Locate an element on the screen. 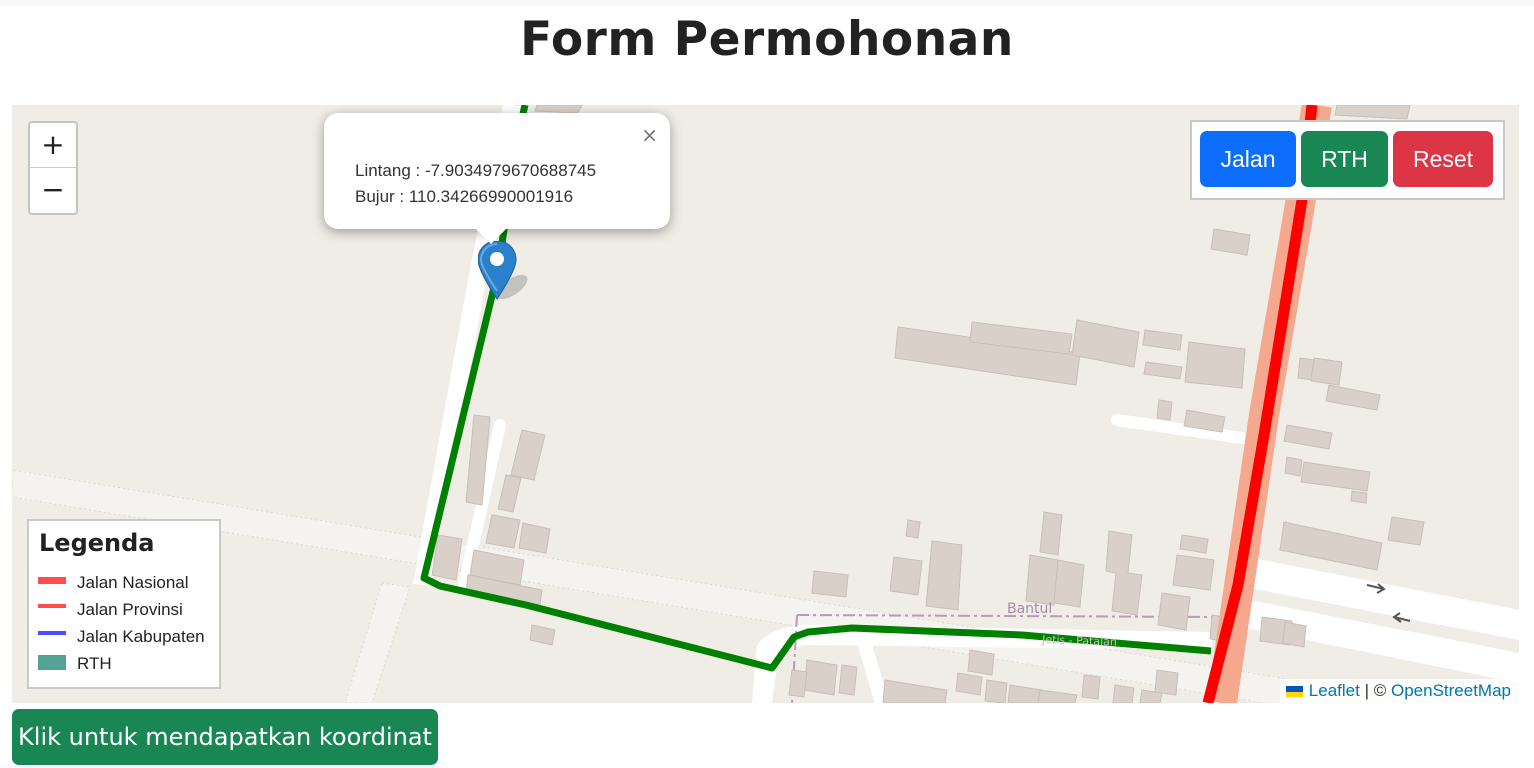  legend-title: Legenda is located at coordinates (97, 543).